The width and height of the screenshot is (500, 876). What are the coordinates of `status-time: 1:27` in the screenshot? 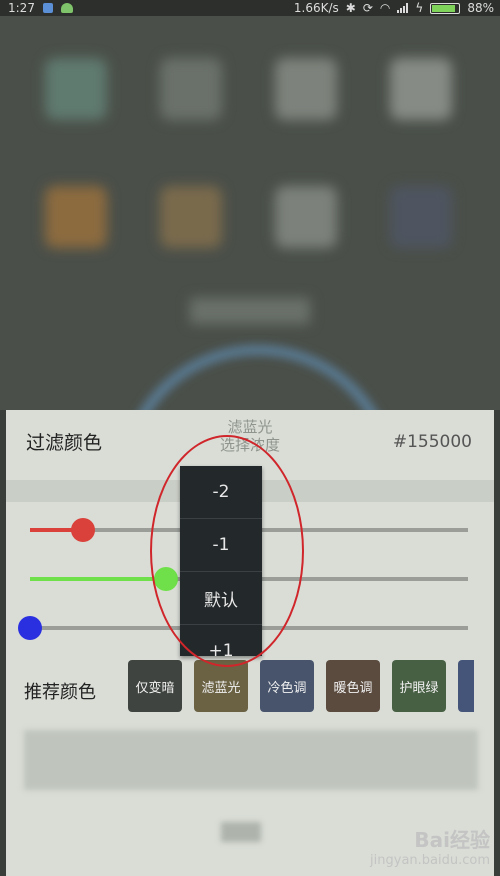 It's located at (21, 8).